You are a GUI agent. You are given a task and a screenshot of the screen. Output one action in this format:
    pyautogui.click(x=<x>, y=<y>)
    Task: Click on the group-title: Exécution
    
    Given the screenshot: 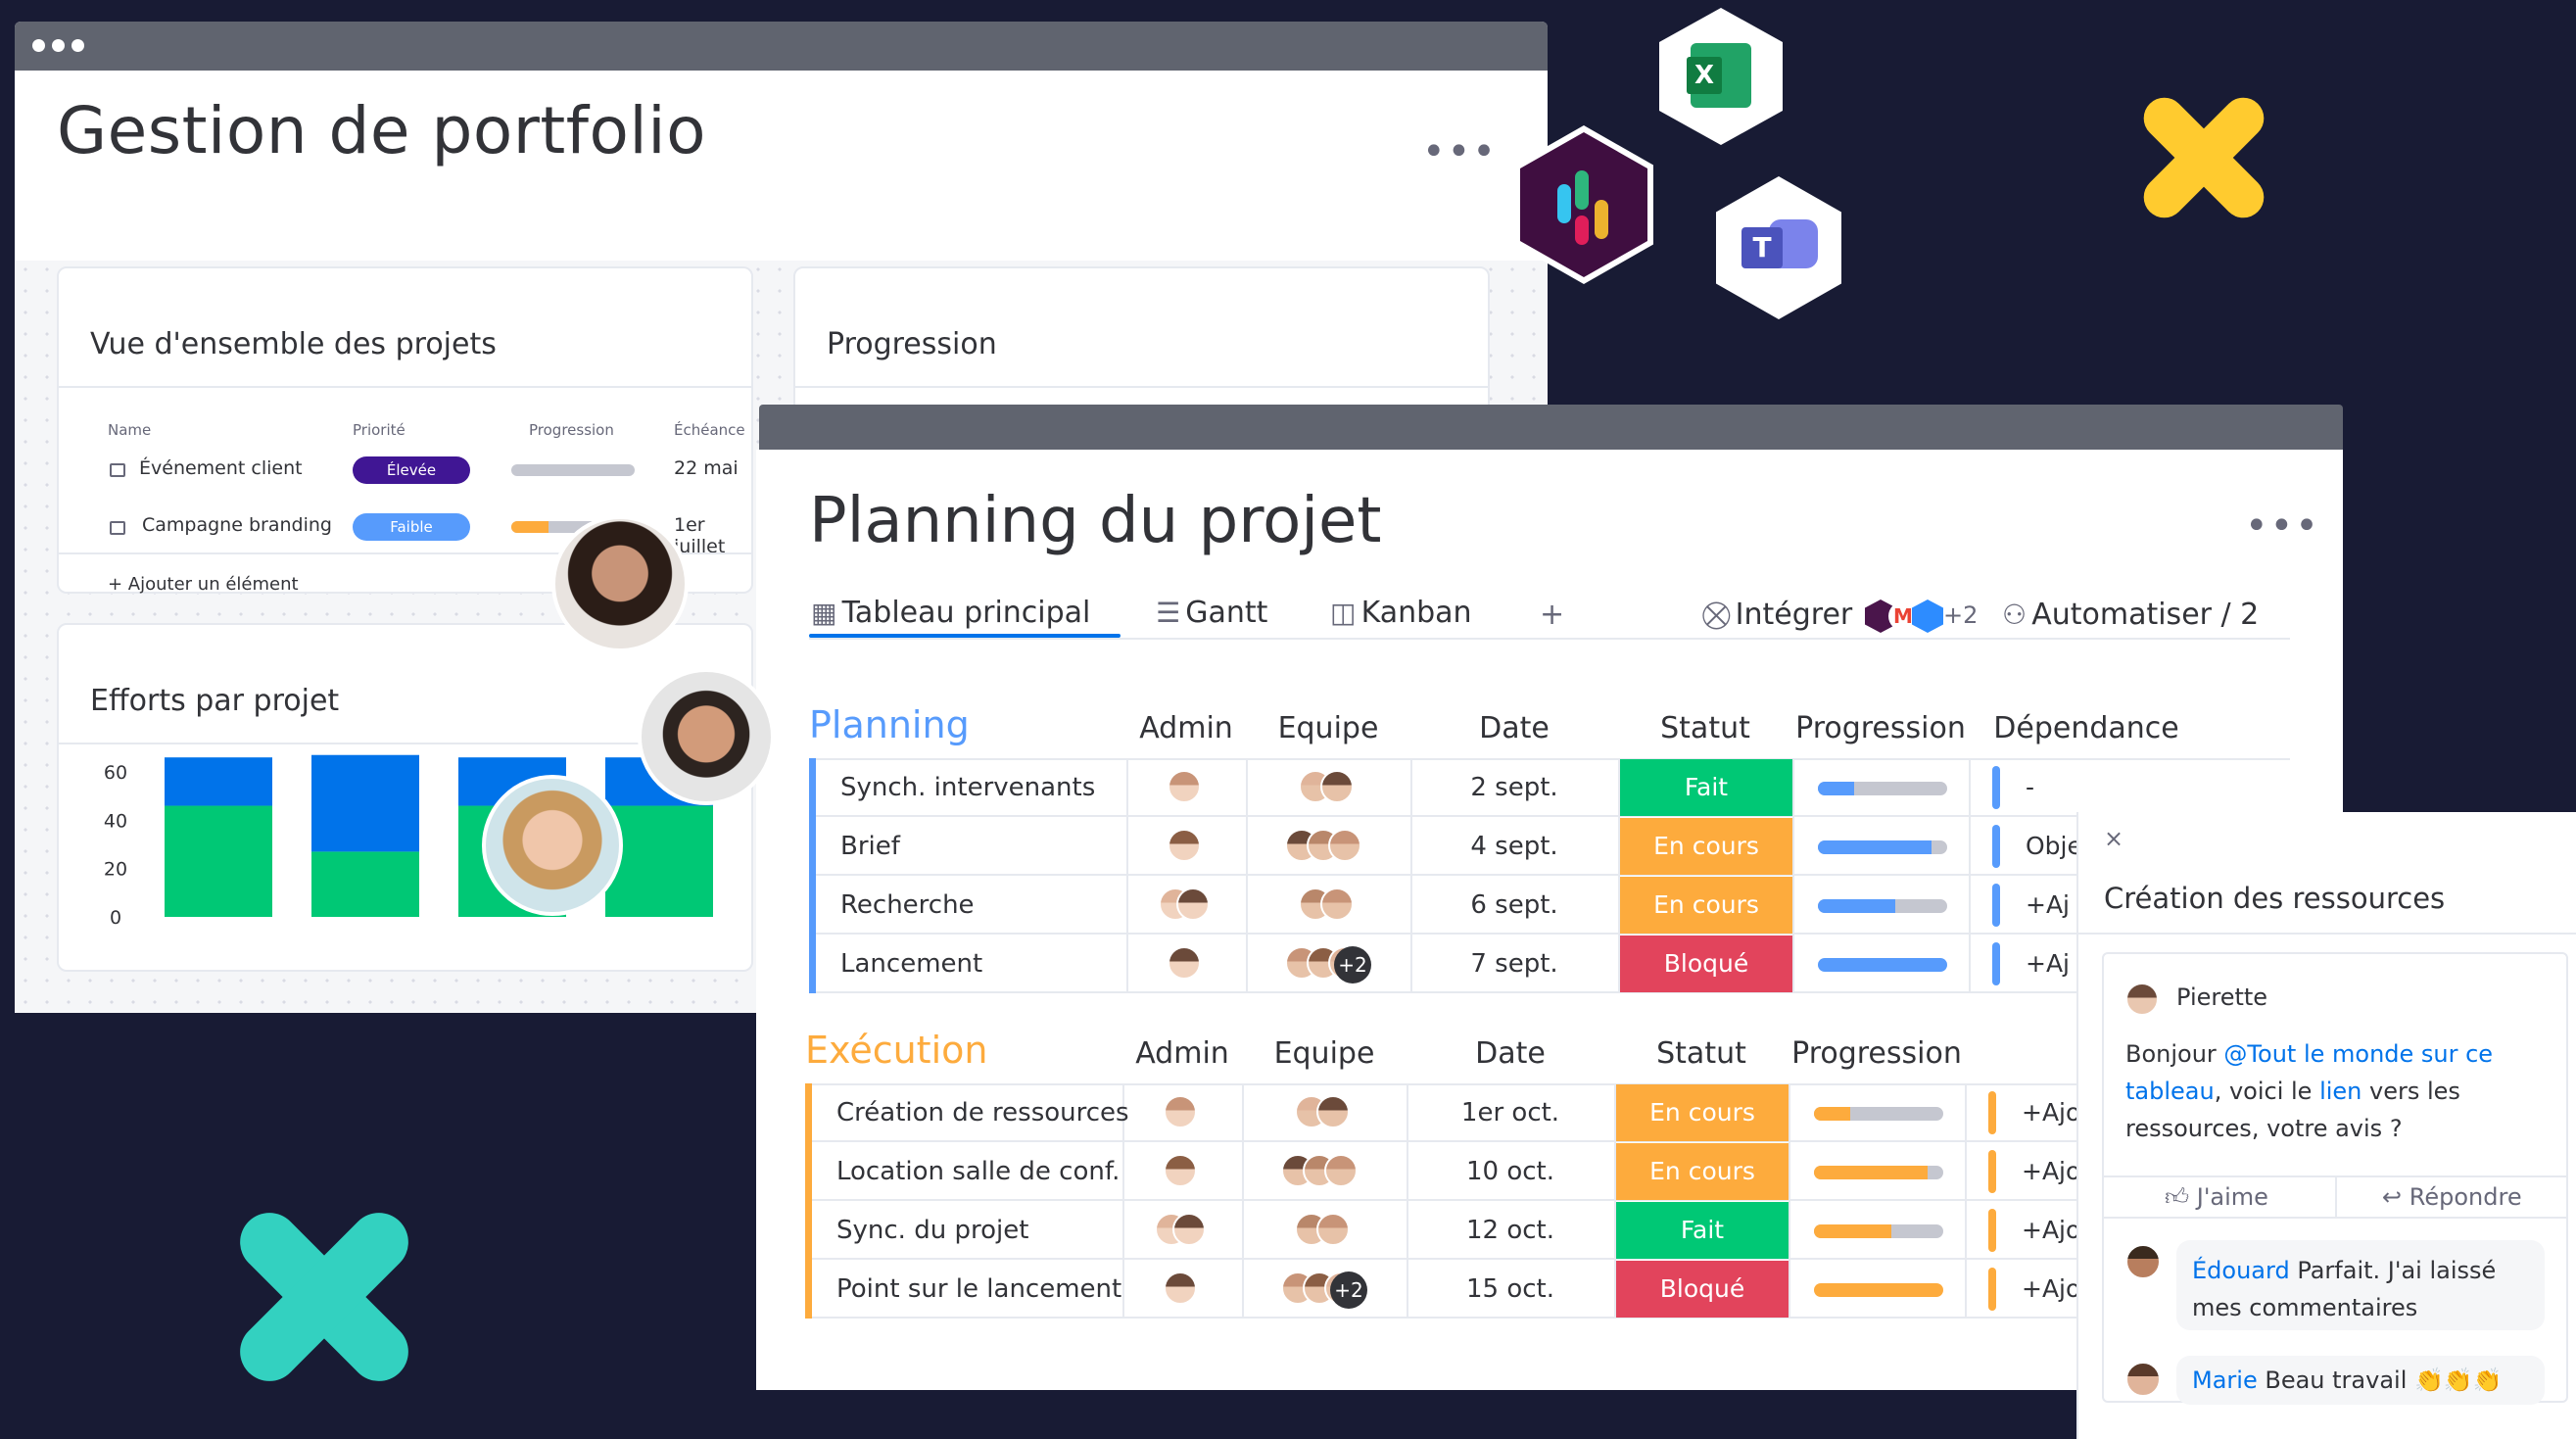 What is the action you would take?
    pyautogui.click(x=896, y=1050)
    